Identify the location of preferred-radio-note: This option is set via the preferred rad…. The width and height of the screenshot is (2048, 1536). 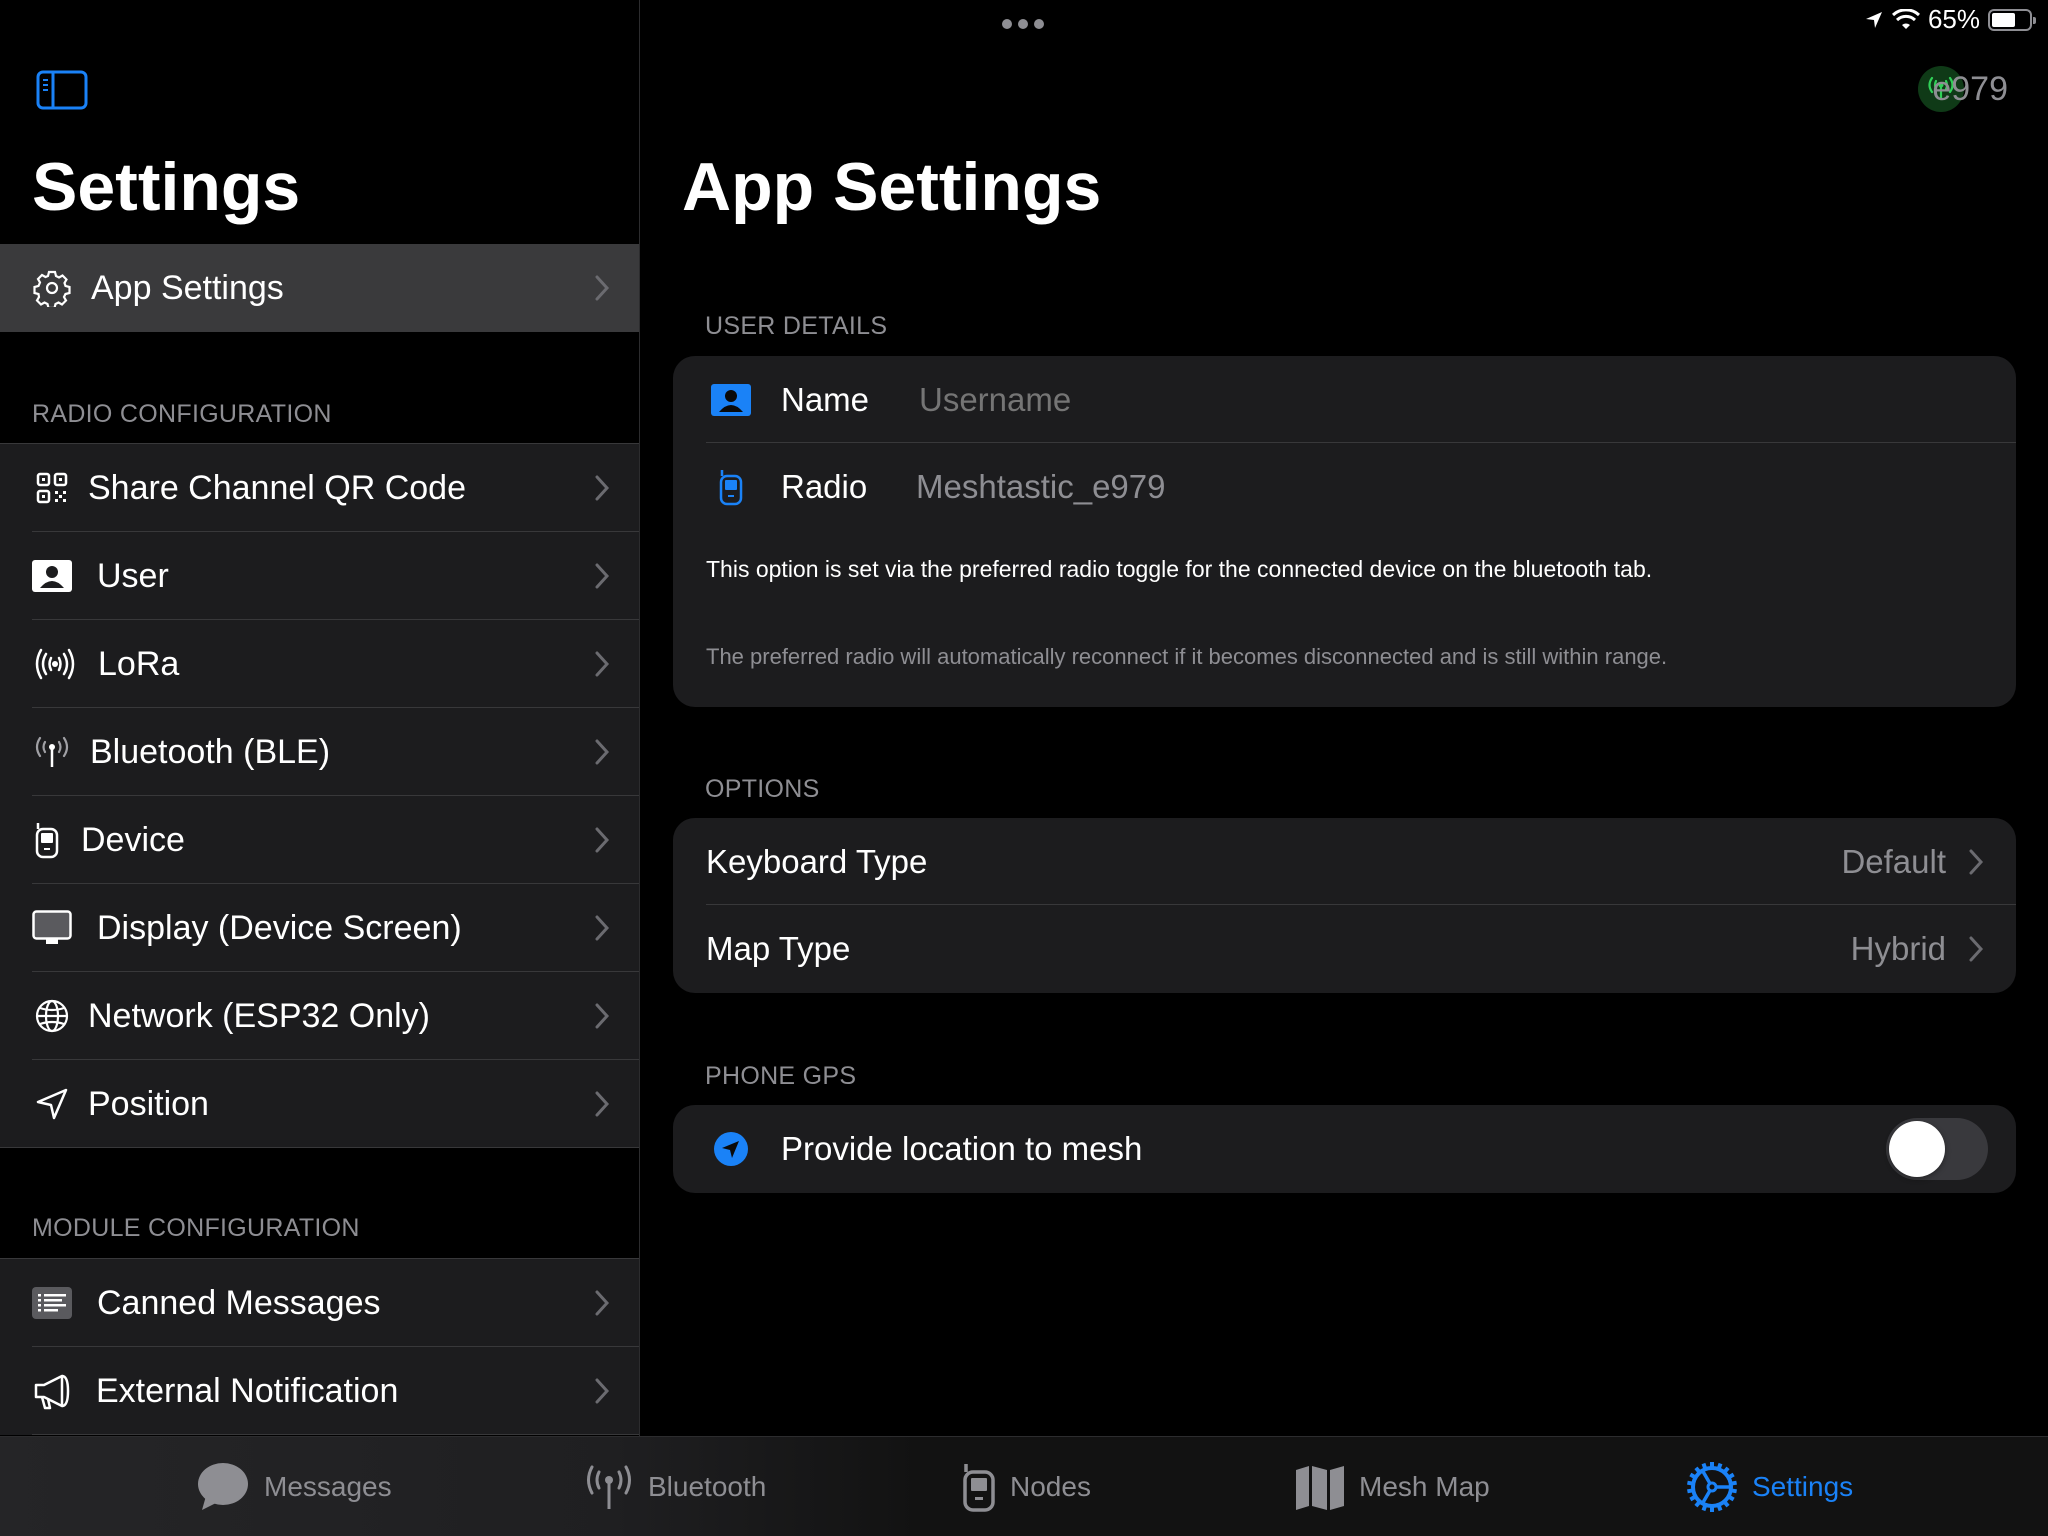
(1179, 569).